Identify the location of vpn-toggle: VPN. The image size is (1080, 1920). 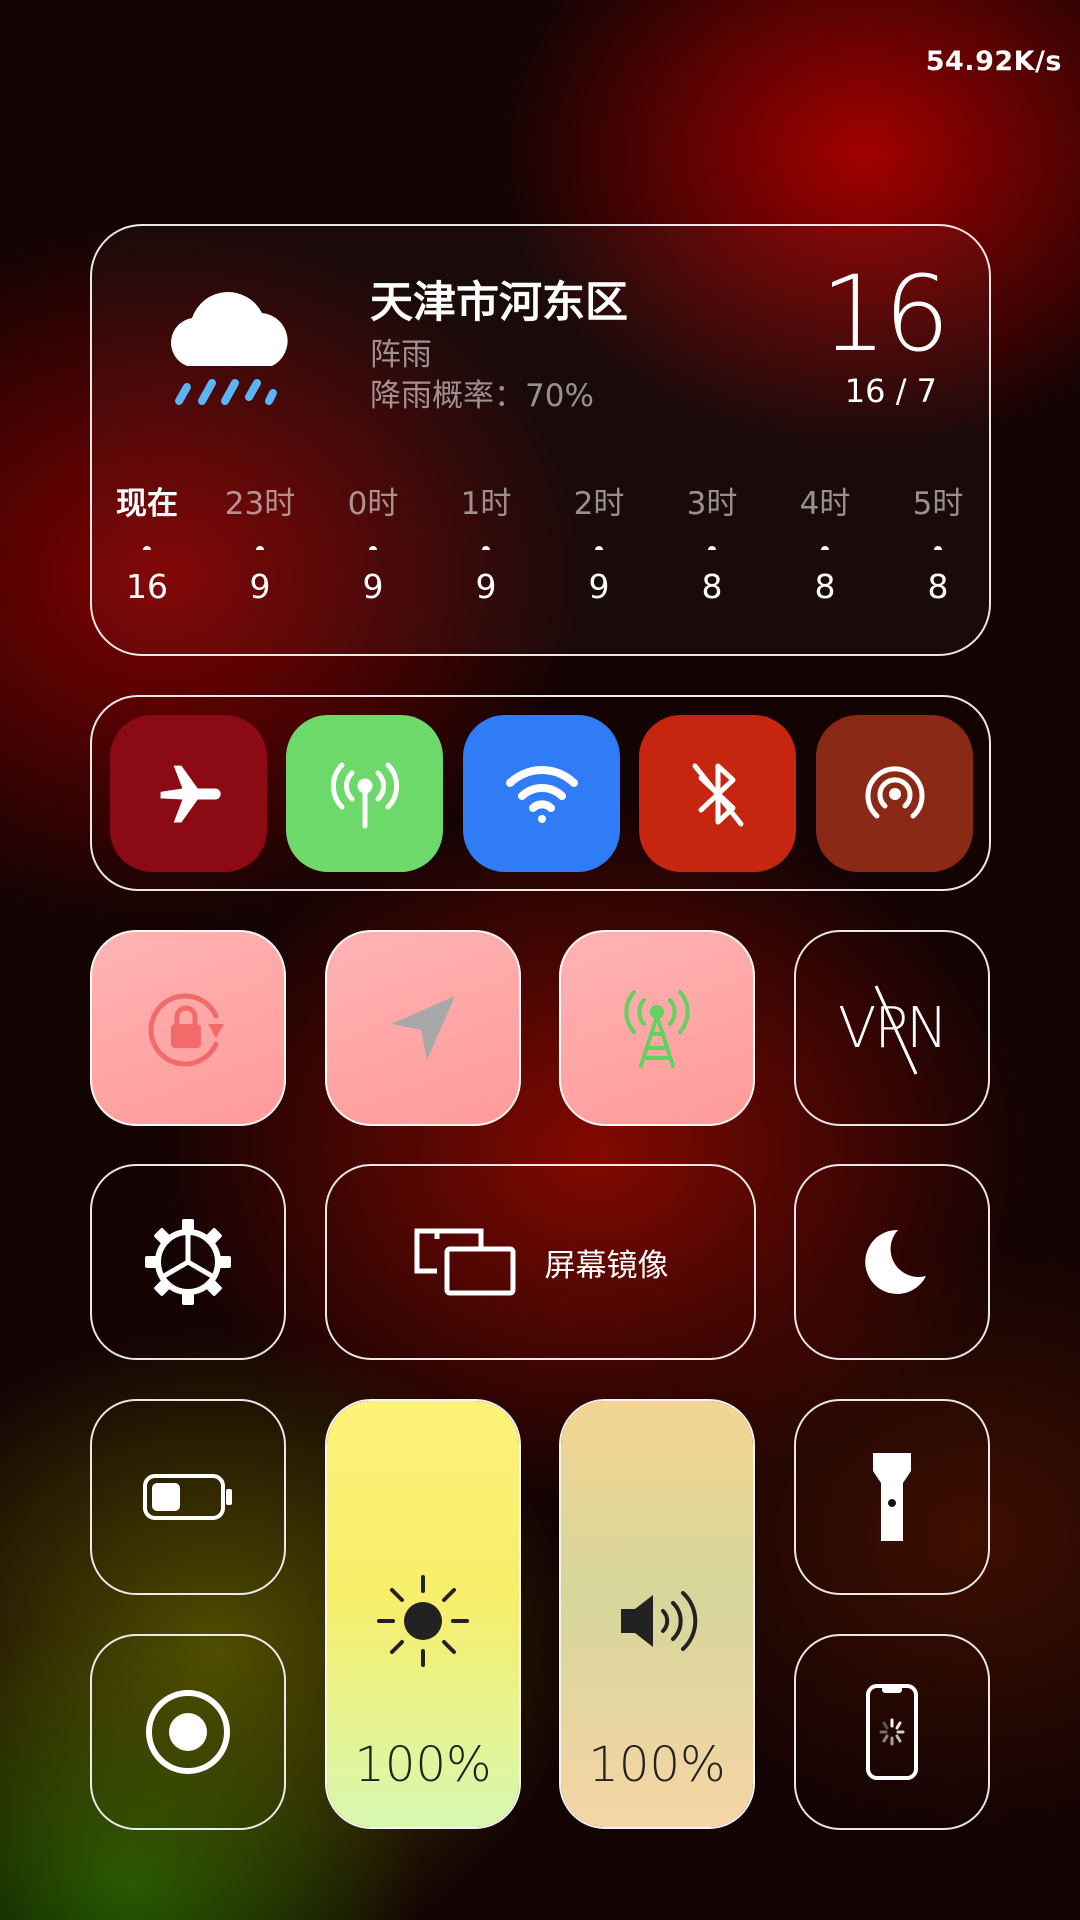
(892, 1028).